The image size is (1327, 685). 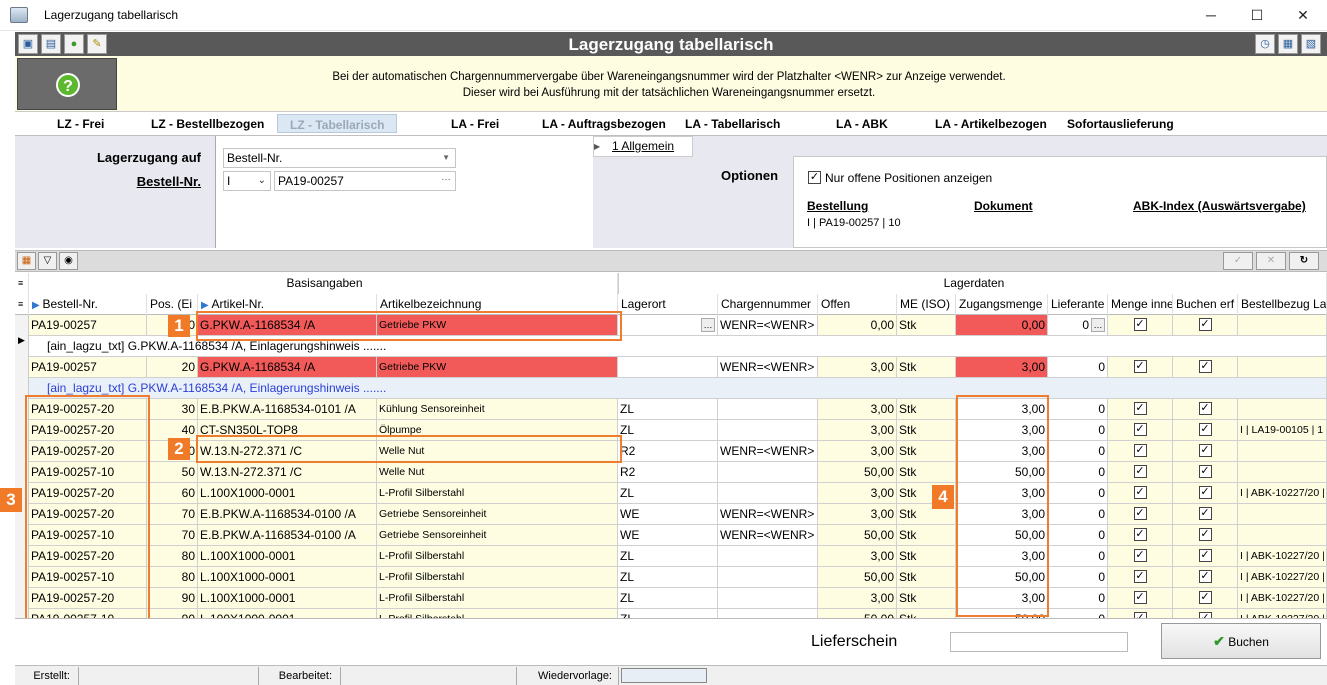 What do you see at coordinates (337, 123) in the screenshot?
I see `tab-lz-tabellarisch: LZ - Tabellarisch` at bounding box center [337, 123].